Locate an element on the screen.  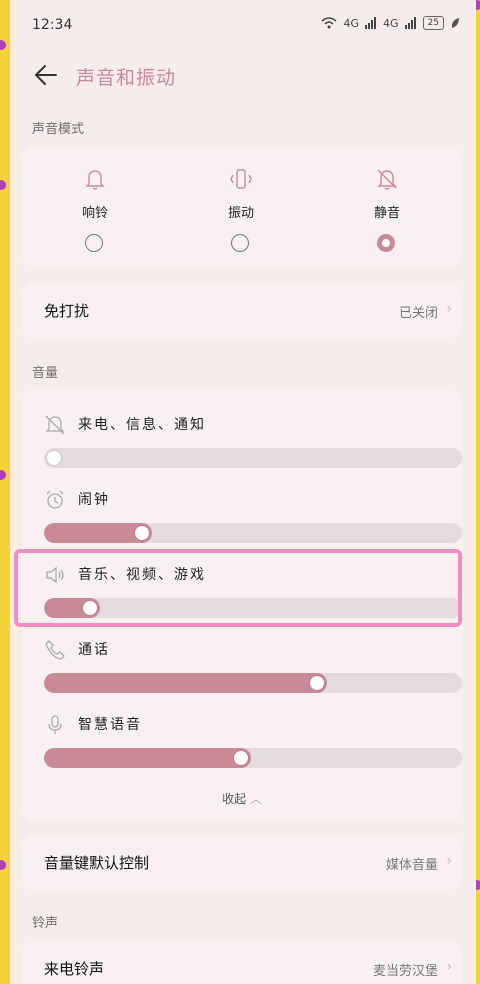
volume-key-row: 音量键默认控制 媒体音量 › is located at coordinates (242, 862).